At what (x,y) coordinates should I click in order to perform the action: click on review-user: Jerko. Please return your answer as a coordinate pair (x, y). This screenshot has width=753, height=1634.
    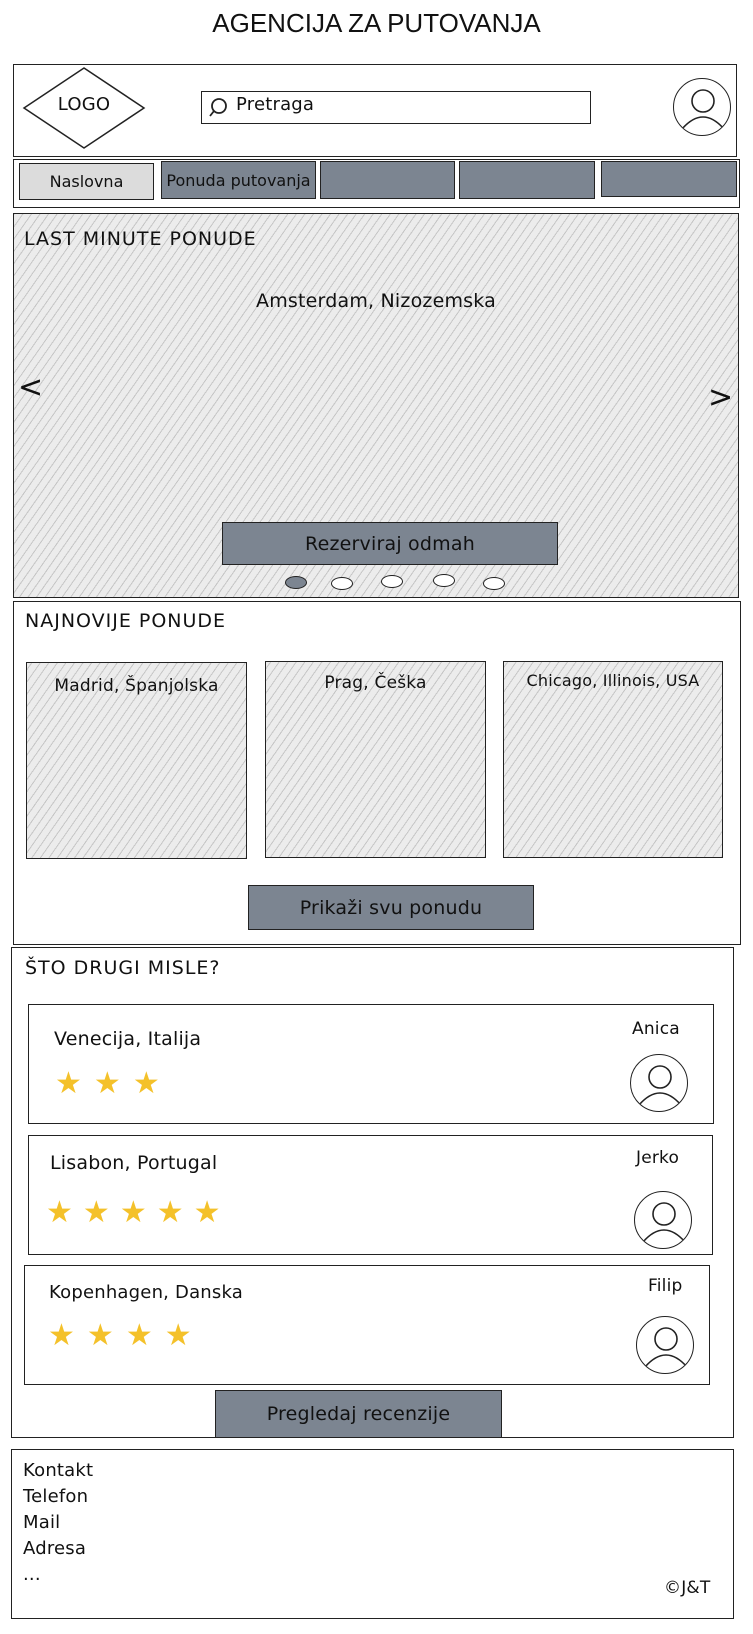
    Looking at the image, I should click on (658, 1158).